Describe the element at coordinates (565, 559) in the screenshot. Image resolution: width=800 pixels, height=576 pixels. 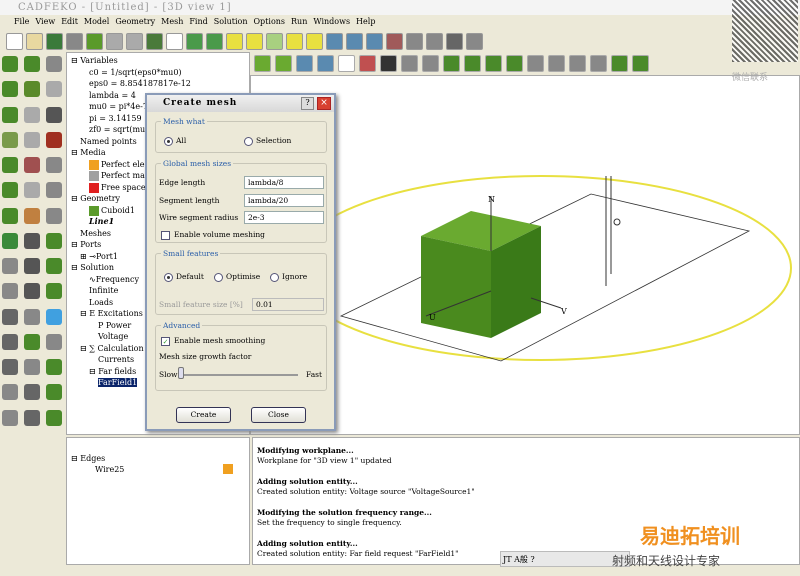
I see `ime-bar: JT A般 ?` at that location.